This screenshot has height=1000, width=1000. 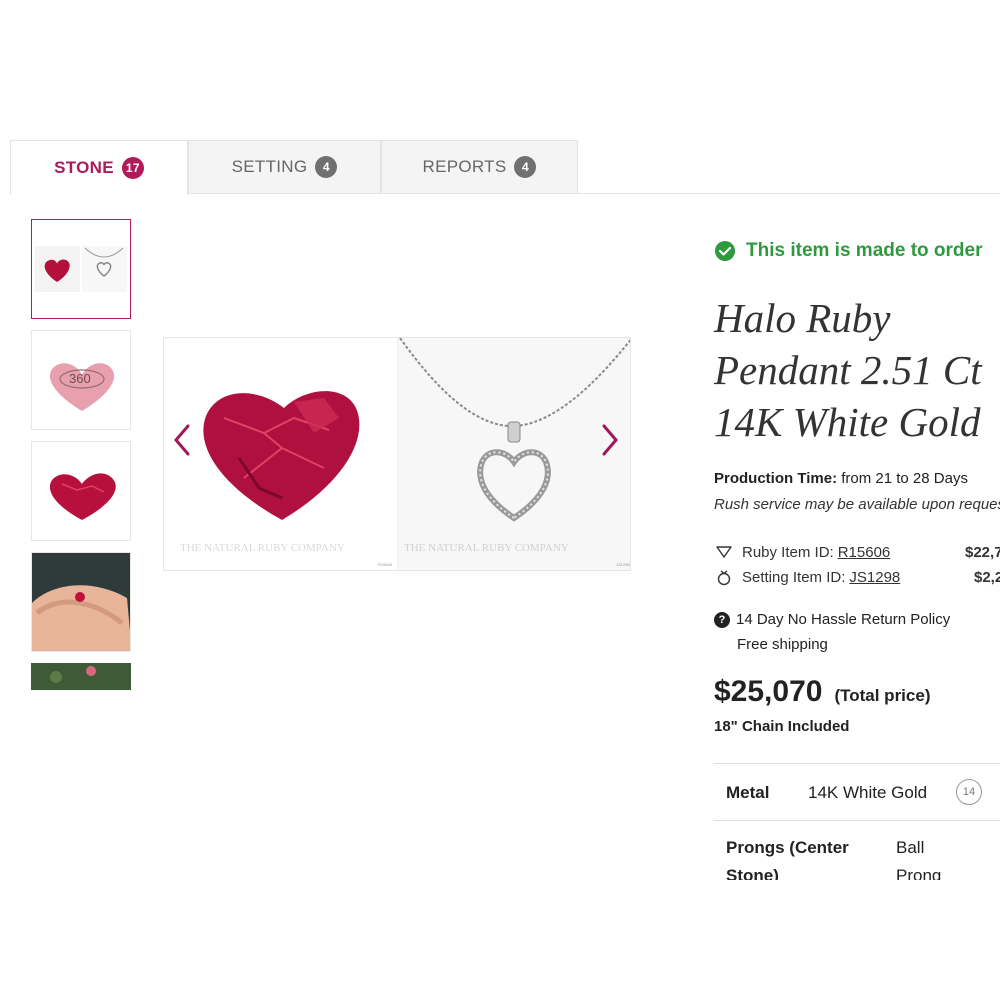 What do you see at coordinates (867, 793) in the screenshot?
I see `spec-metal-value: 14K White Gold` at bounding box center [867, 793].